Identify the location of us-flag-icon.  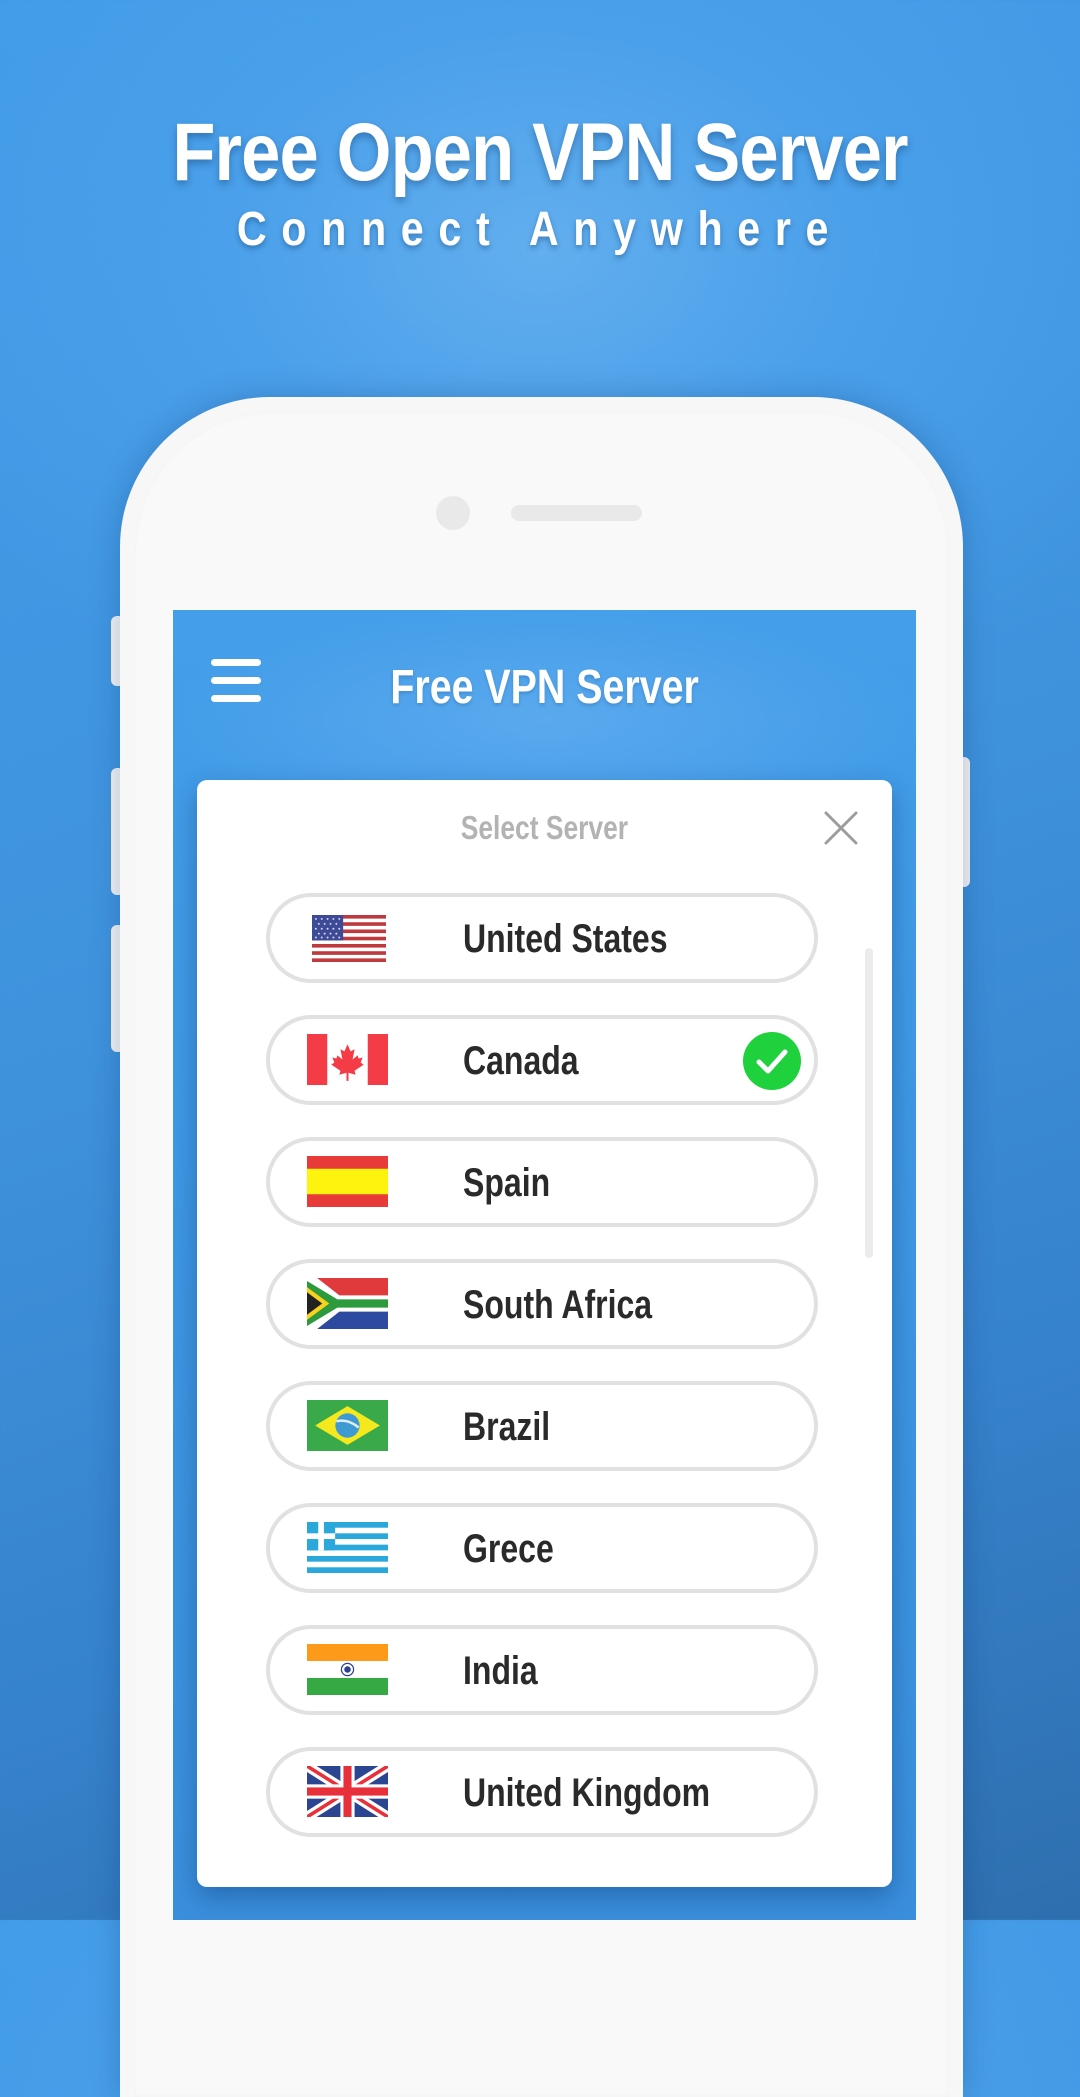
(349, 938).